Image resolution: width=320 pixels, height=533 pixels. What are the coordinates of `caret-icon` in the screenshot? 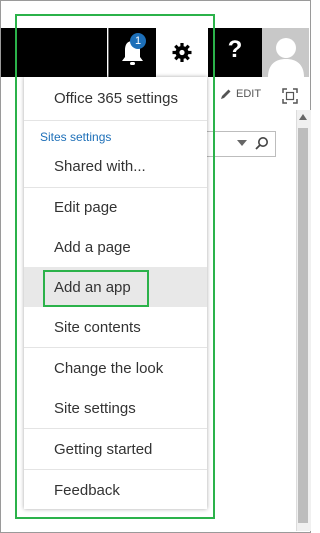 It's located at (242, 143).